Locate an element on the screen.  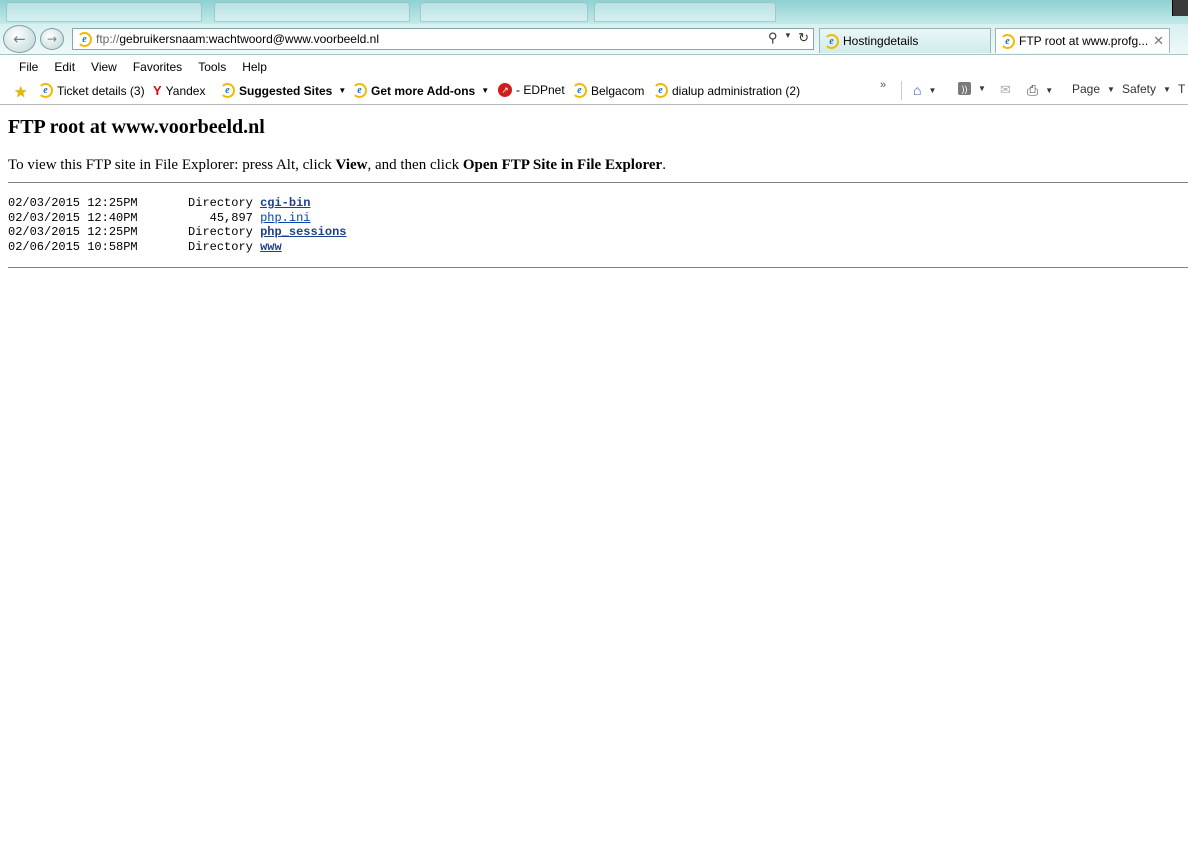
window-control is located at coordinates (1180, 8).